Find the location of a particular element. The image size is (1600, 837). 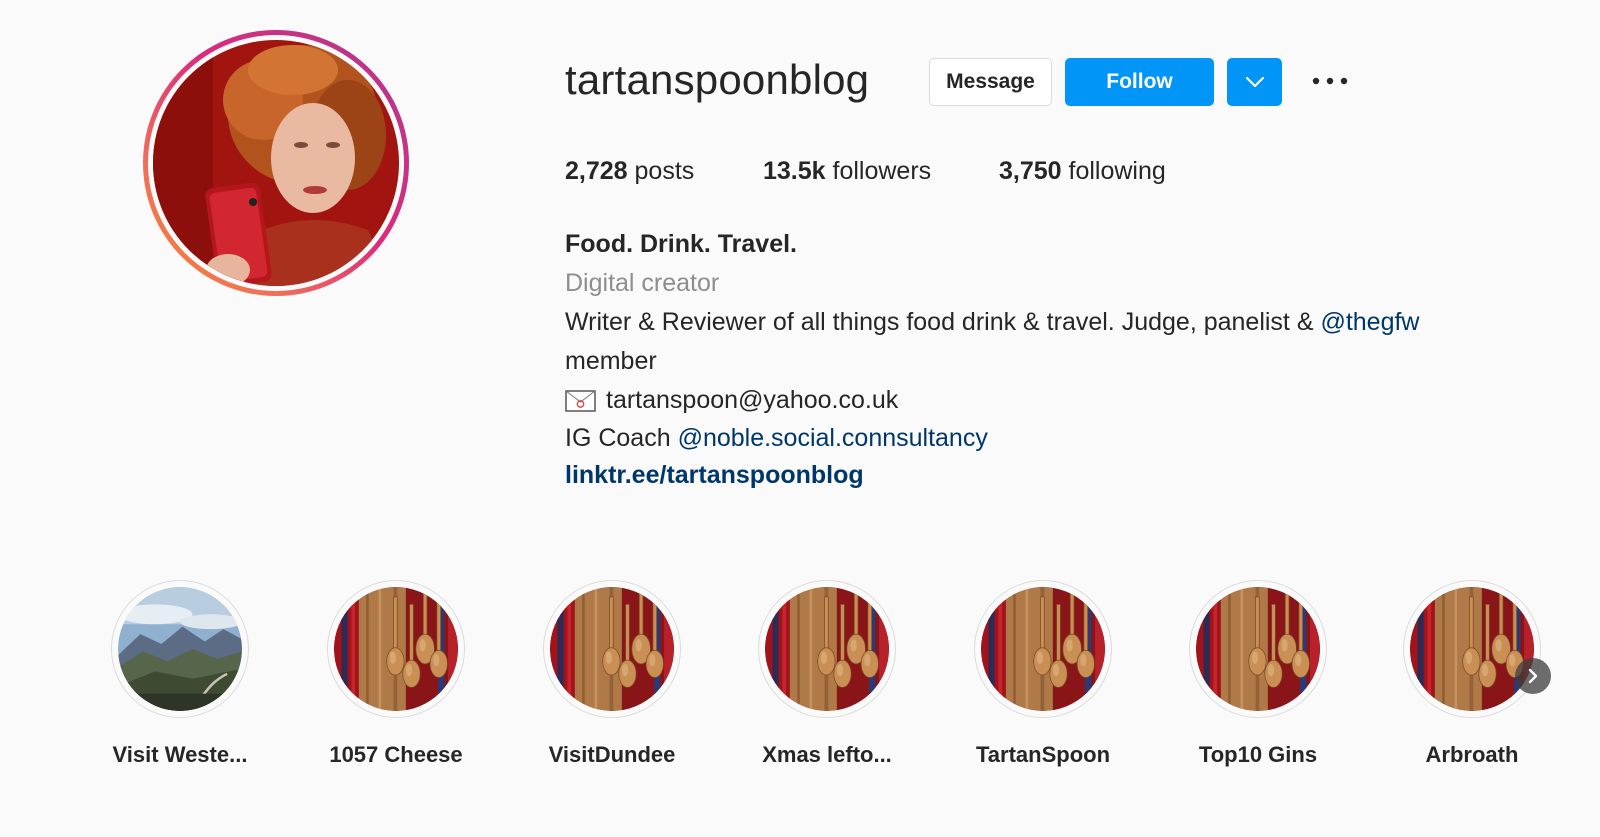

posts-stat: 2,728 posts is located at coordinates (629, 171).